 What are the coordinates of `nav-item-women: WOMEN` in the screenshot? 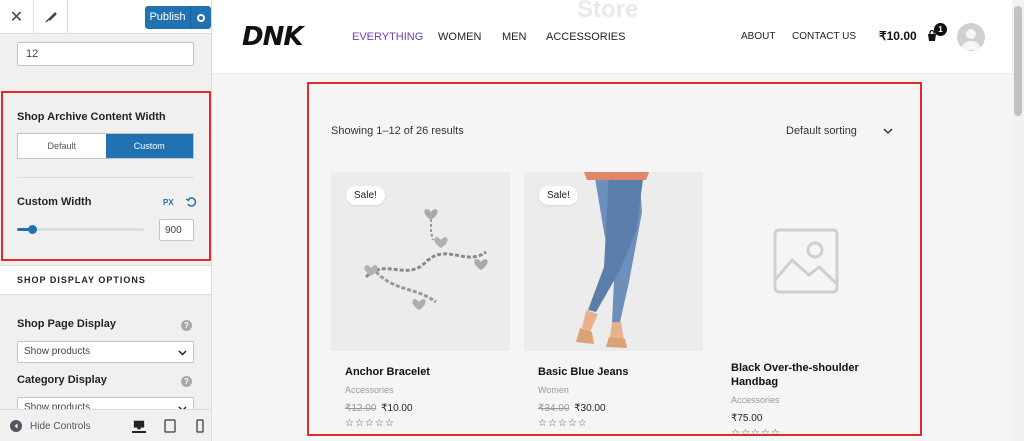 It's located at (459, 37).